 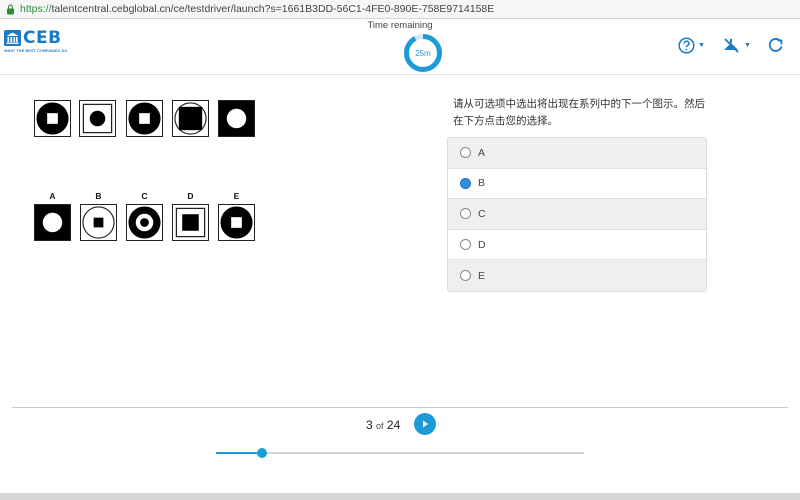 What do you see at coordinates (482, 213) in the screenshot?
I see `option-label: C` at bounding box center [482, 213].